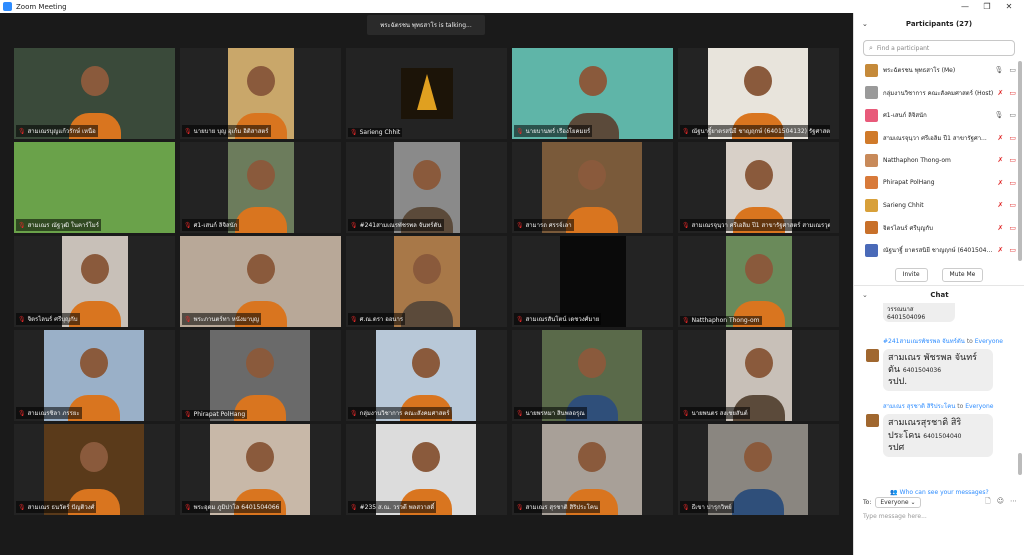  I want to click on minimize-button: —, so click(965, 6).